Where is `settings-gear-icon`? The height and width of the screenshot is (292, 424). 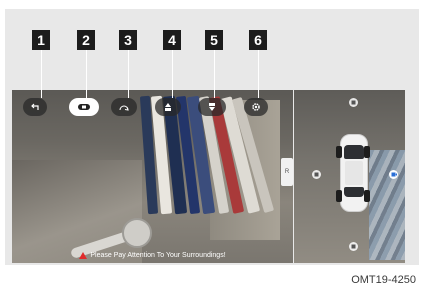 settings-gear-icon is located at coordinates (256, 107).